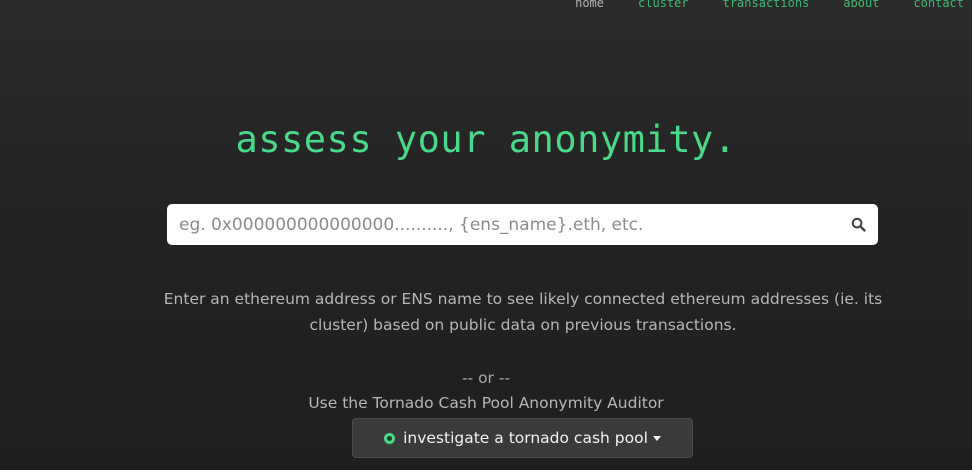  Describe the element at coordinates (938, 5) in the screenshot. I see `nav-link-contact: contact` at that location.